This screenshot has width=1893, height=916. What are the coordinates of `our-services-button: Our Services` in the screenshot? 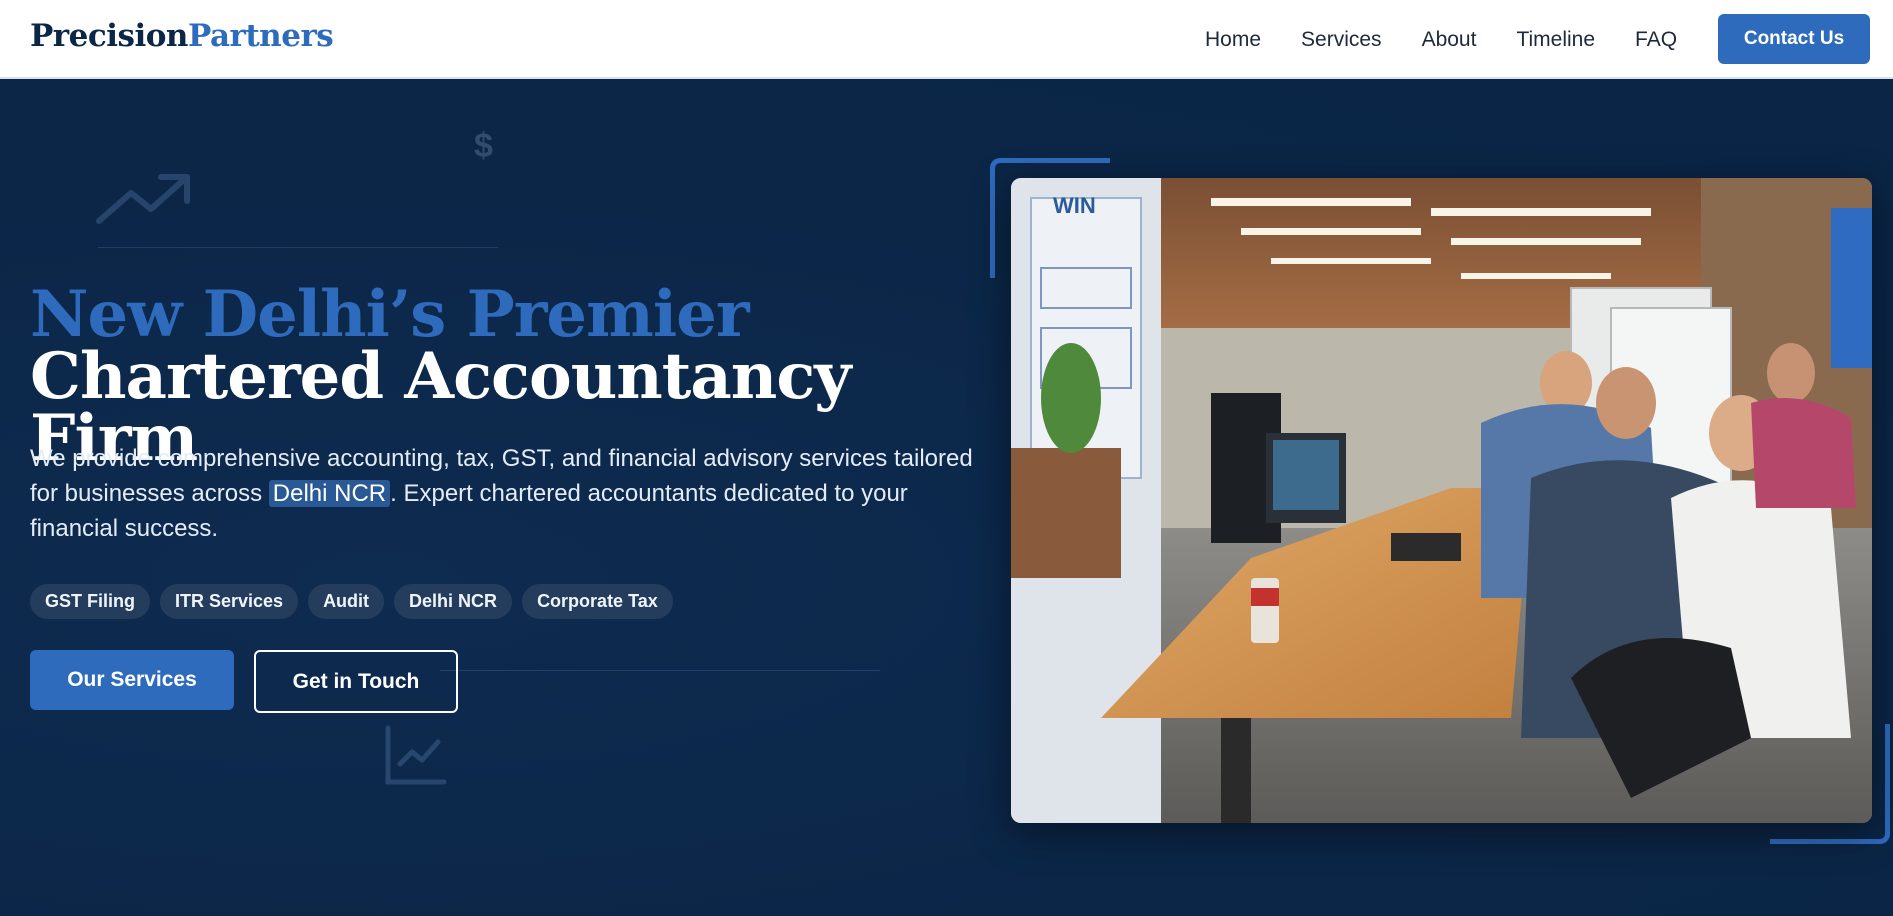 It's located at (132, 680).